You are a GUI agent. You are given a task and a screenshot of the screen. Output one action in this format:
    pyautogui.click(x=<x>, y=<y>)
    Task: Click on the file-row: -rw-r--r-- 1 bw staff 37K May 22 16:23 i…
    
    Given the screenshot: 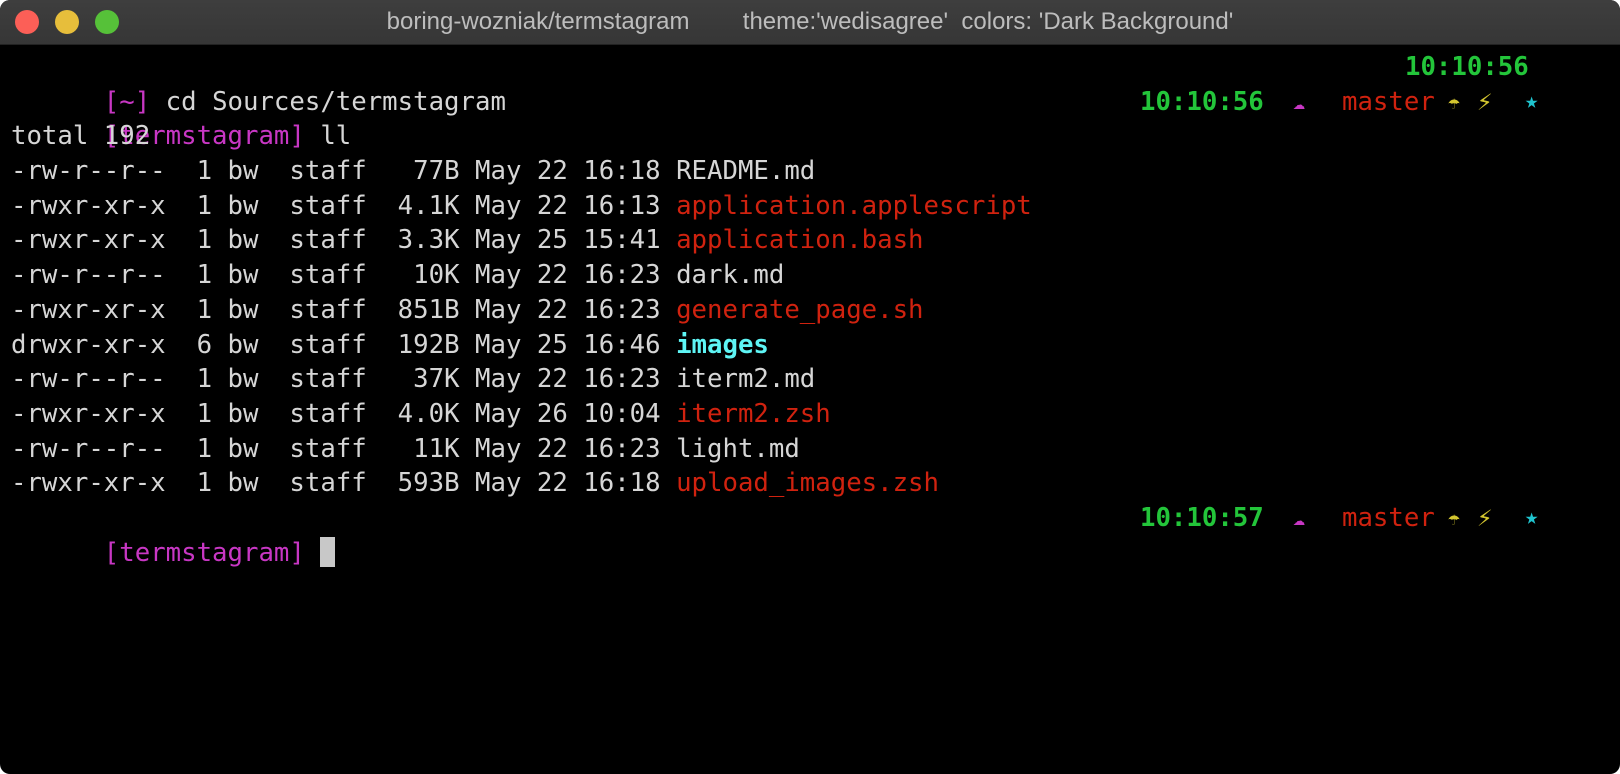 What is the action you would take?
    pyautogui.click(x=815, y=379)
    